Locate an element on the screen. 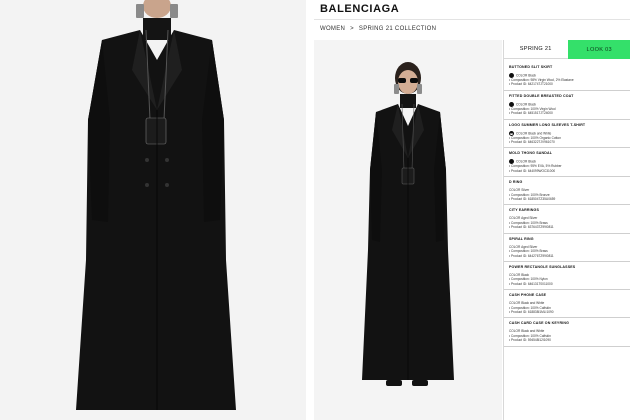 The height and width of the screenshot is (420, 630). tab-look: LOOK 03 is located at coordinates (598, 49).